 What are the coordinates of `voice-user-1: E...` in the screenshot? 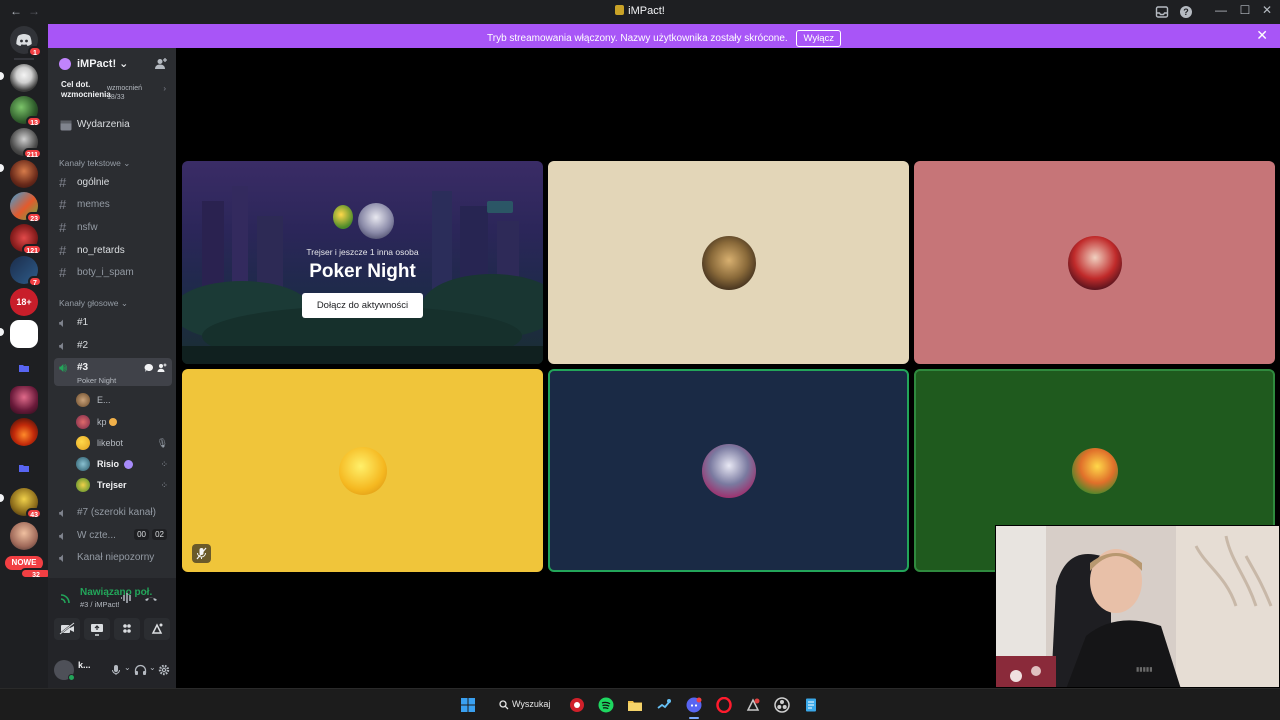 It's located at (124, 400).